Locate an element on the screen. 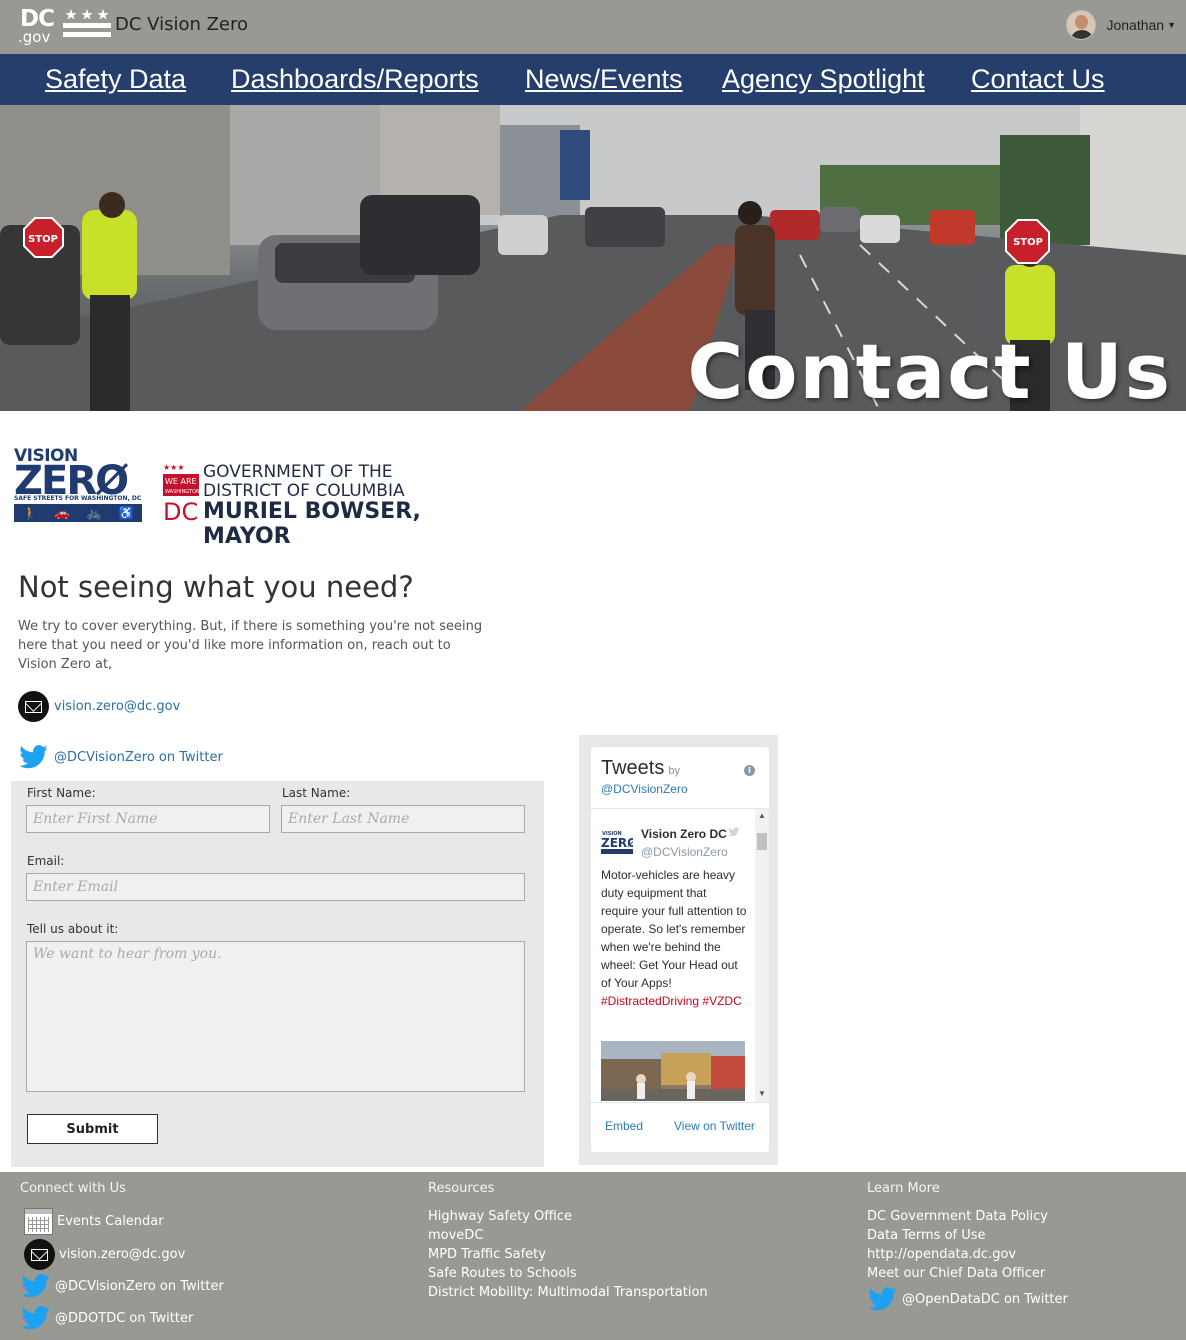 This screenshot has height=1340, width=1186. tweet-list-scrollbar: ▲ ▼ is located at coordinates (762, 955).